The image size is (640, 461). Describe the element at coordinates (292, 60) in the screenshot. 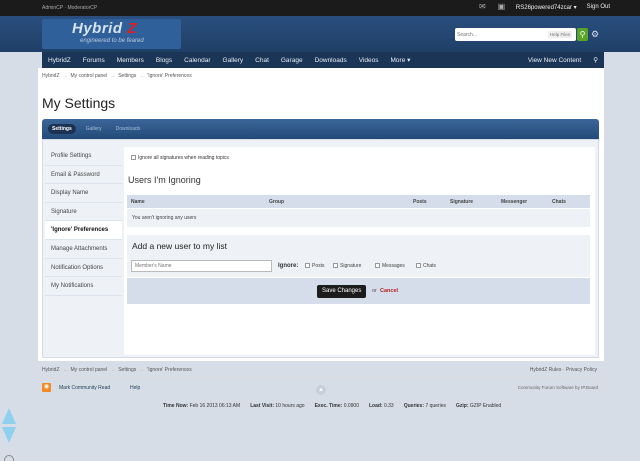

I see `nav-garage: Garage` at that location.